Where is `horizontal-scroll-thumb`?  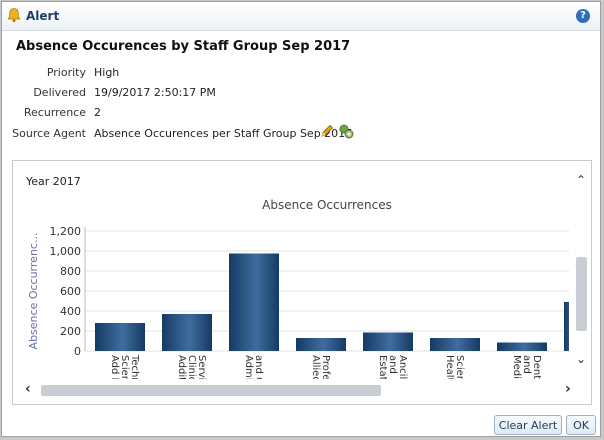
horizontal-scroll-thumb is located at coordinates (211, 390).